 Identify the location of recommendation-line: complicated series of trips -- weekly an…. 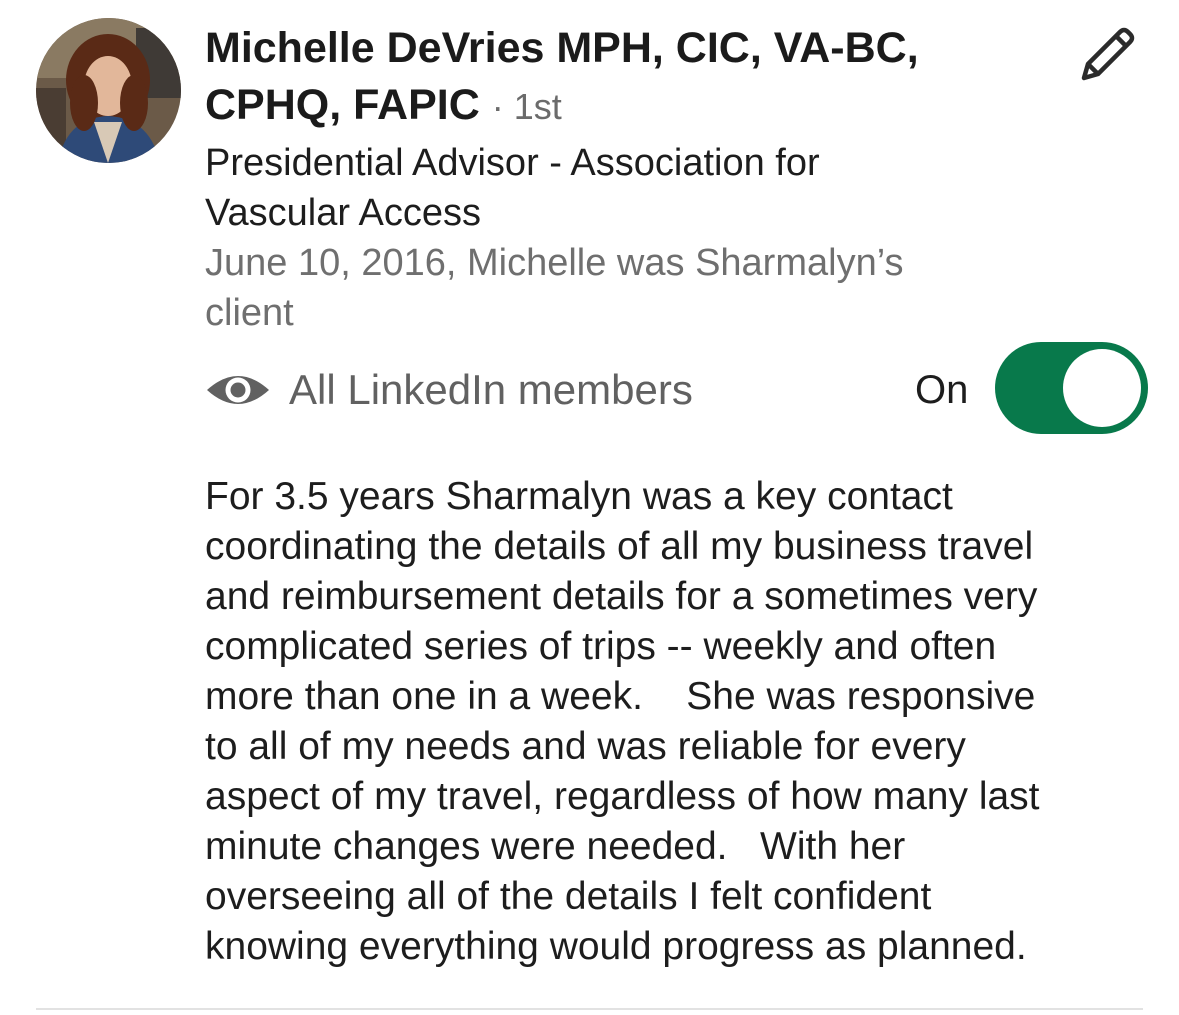
(601, 646).